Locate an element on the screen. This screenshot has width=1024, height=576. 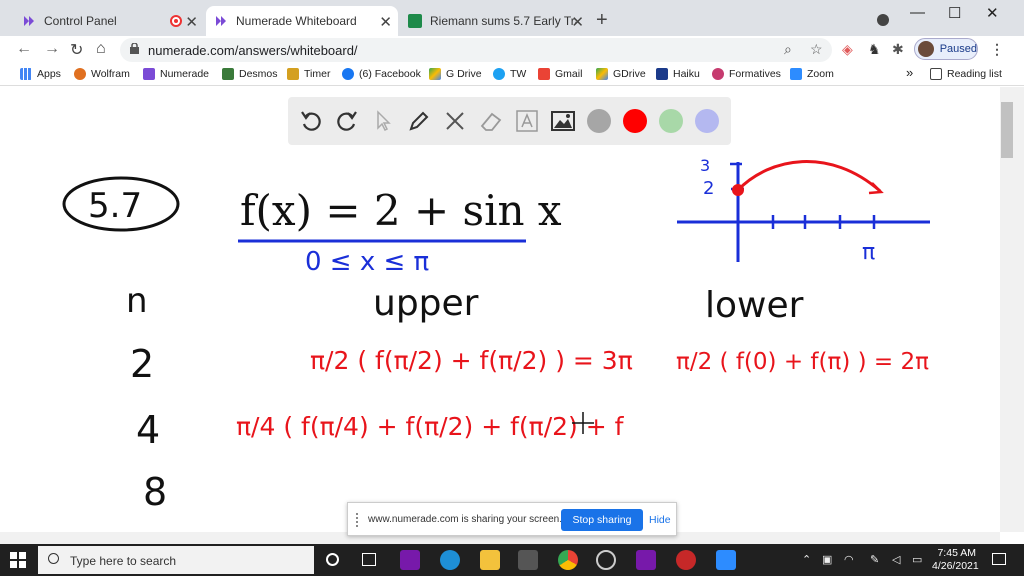
tab-control-panel: Control Panel ✕ is located at coordinates (109, 21).